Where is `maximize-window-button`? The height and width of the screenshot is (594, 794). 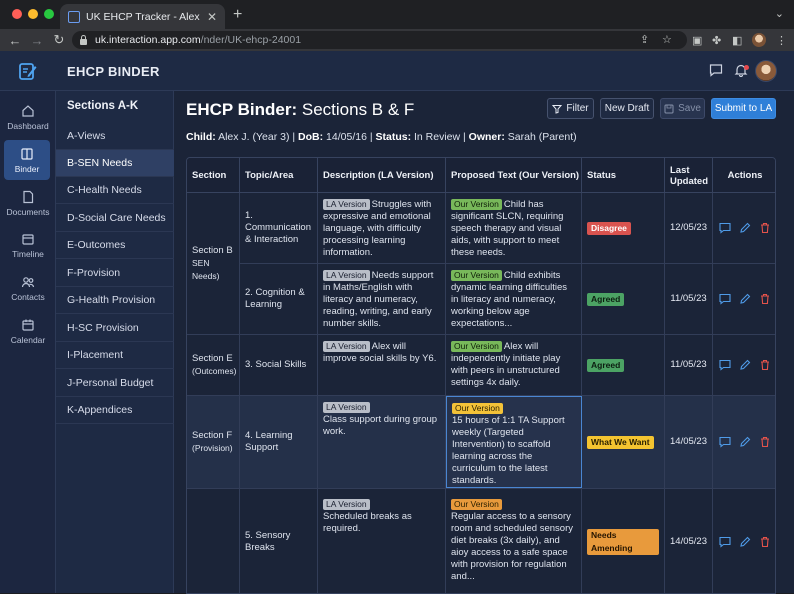 maximize-window-button is located at coordinates (49, 14).